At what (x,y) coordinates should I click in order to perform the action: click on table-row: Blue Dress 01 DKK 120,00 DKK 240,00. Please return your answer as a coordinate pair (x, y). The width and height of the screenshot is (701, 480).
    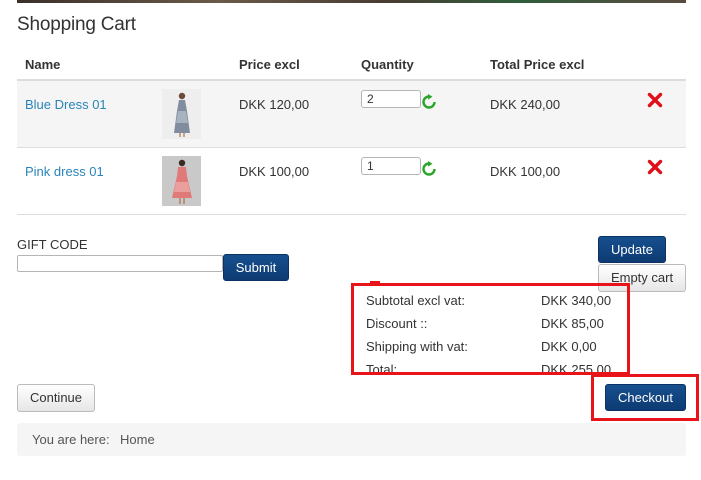
    Looking at the image, I should click on (351, 114).